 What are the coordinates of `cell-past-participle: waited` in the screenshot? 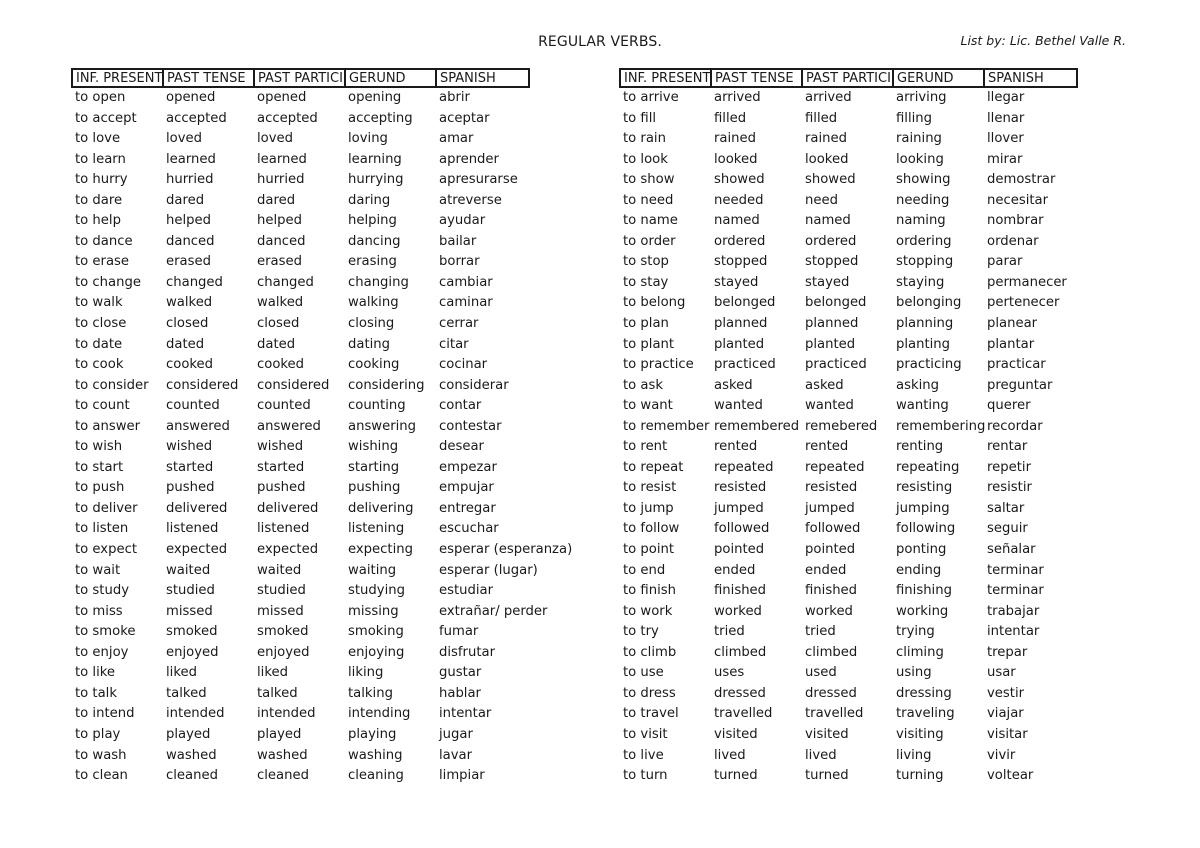 It's located at (279, 570).